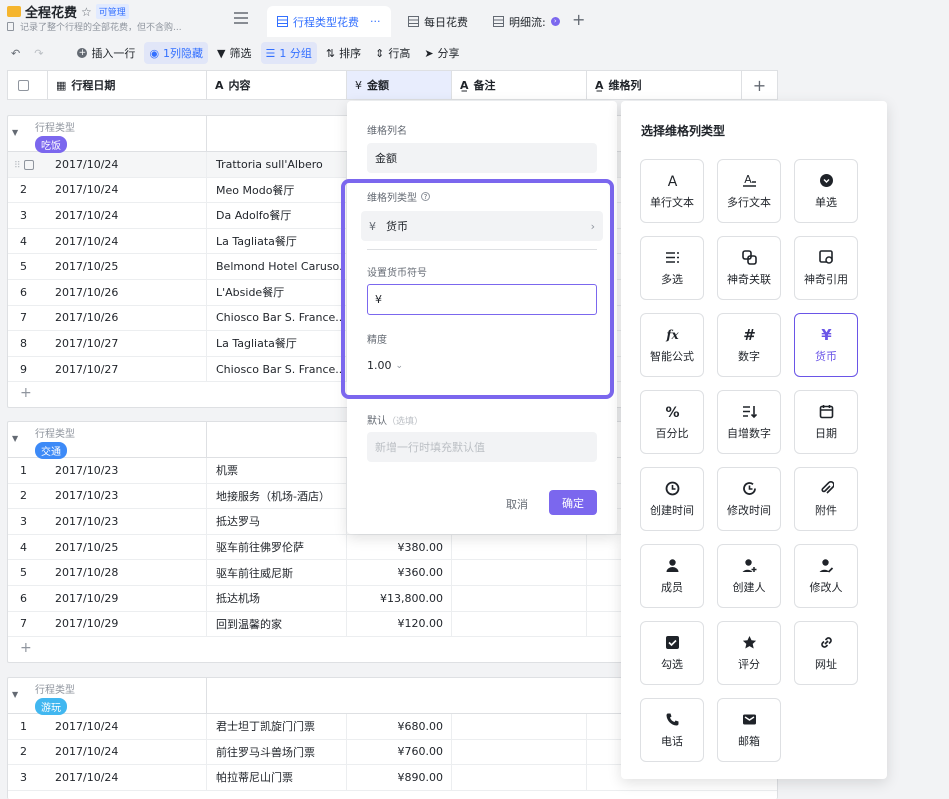 The height and width of the screenshot is (799, 949). What do you see at coordinates (51, 11) in the screenshot?
I see `app-title: 全程花费` at bounding box center [51, 11].